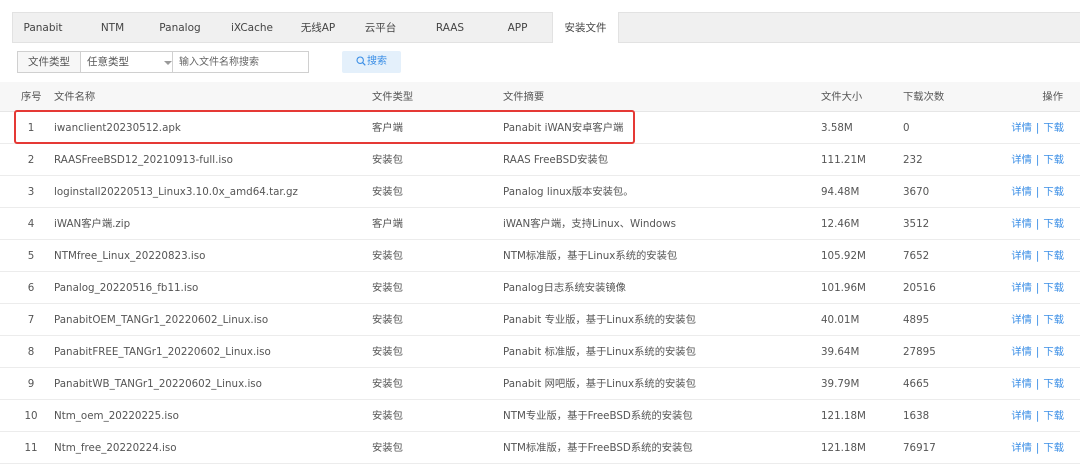 The height and width of the screenshot is (471, 1080). What do you see at coordinates (318, 28) in the screenshot?
I see `tab-wireless-ap: 无线AP` at bounding box center [318, 28].